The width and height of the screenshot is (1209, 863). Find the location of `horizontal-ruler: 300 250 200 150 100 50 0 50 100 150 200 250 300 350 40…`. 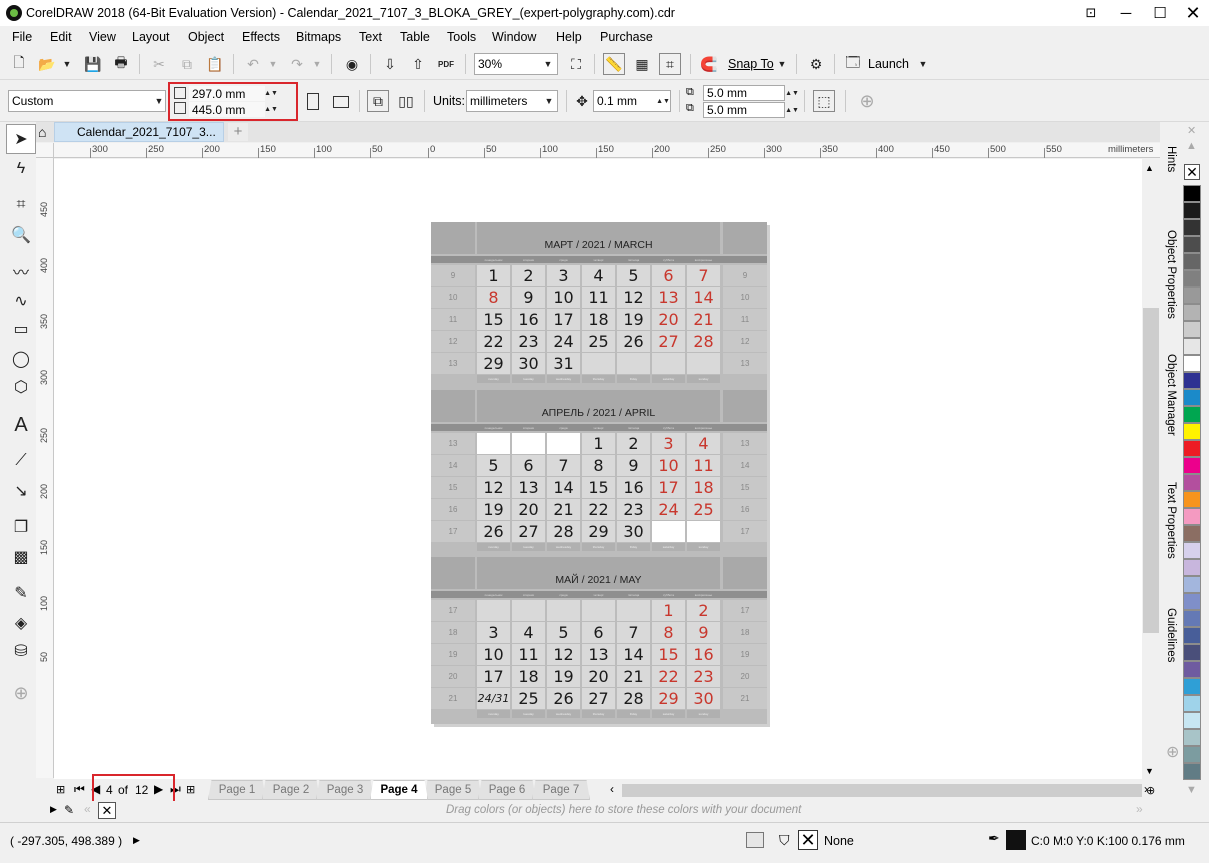

horizontal-ruler: 300 250 200 150 100 50 0 50 100 150 200 250 300 350 40… is located at coordinates (607, 150).